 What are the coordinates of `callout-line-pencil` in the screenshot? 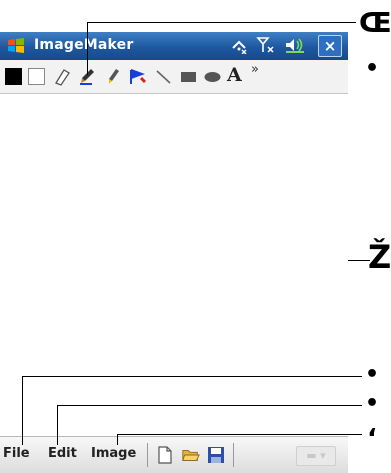 It's located at (221, 48).